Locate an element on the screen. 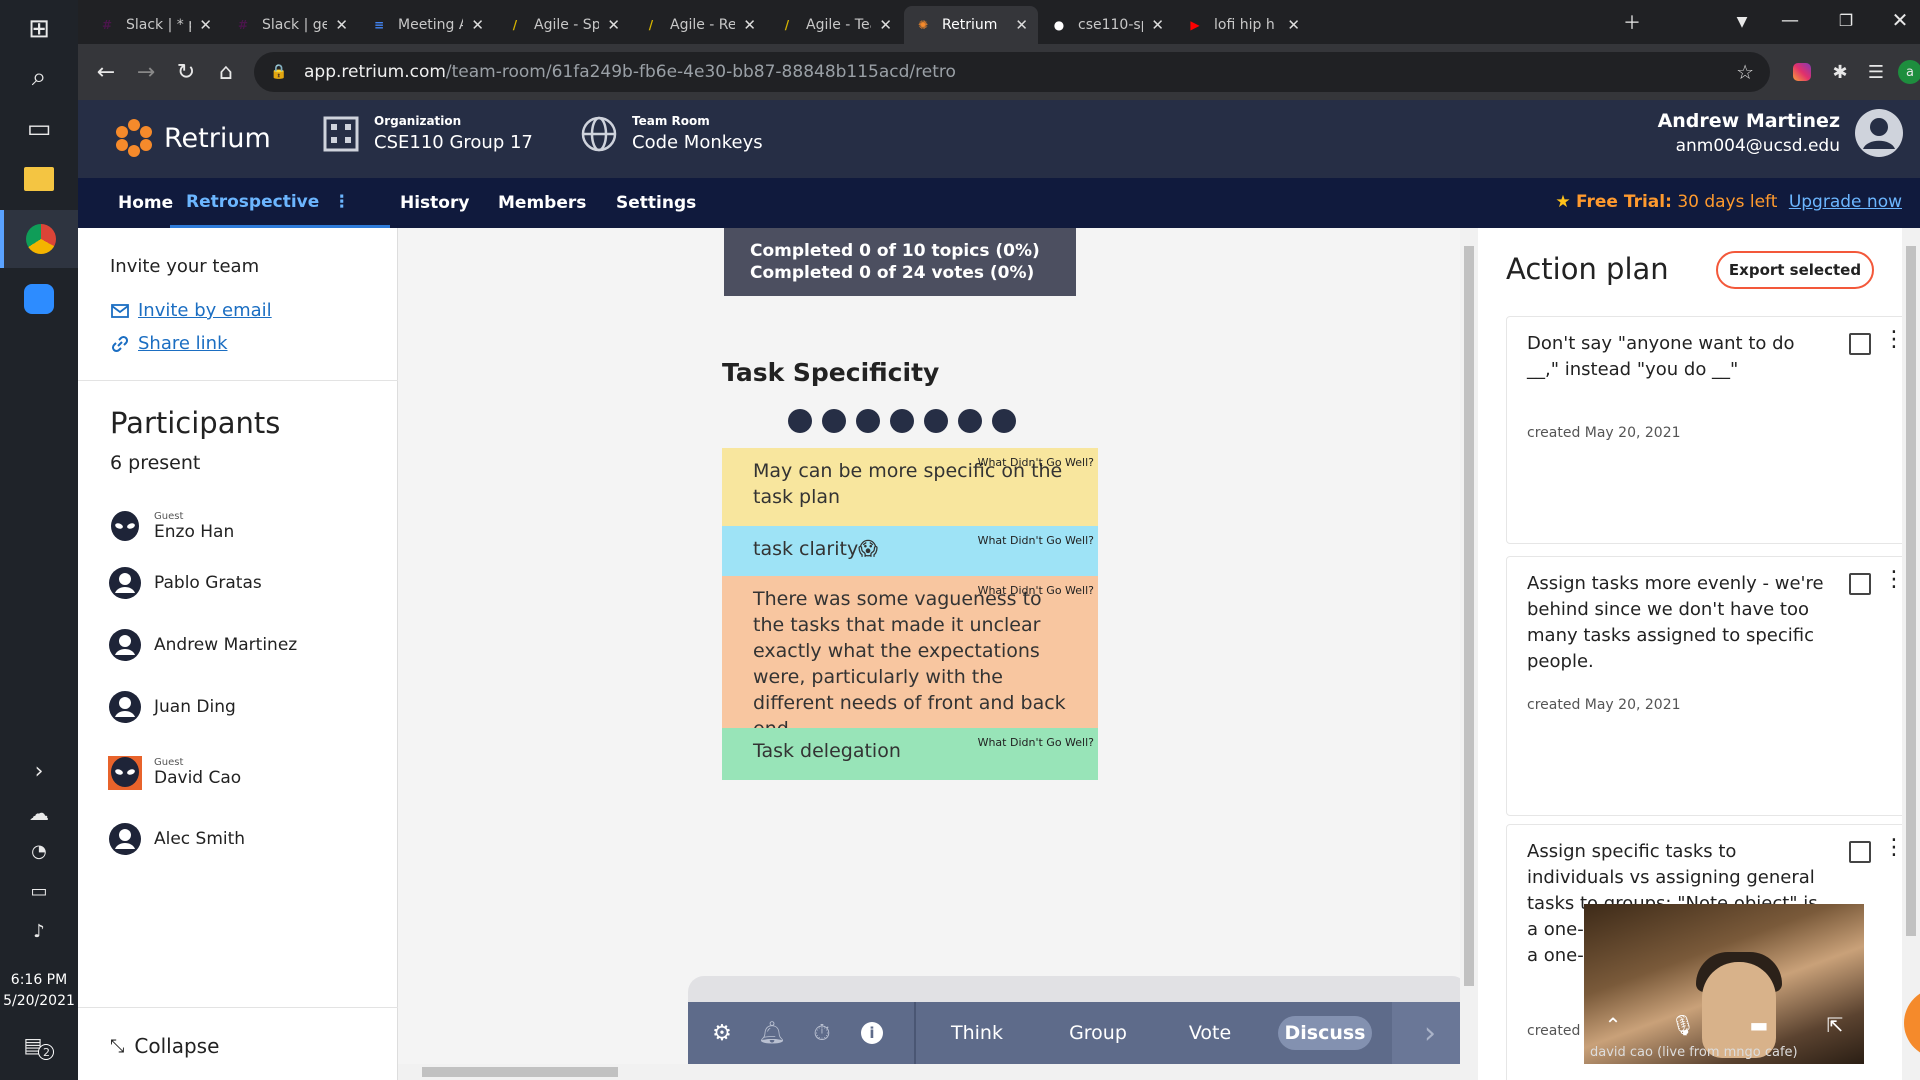  browser-tab: # Slack | * proje ✕ is located at coordinates (155, 25).